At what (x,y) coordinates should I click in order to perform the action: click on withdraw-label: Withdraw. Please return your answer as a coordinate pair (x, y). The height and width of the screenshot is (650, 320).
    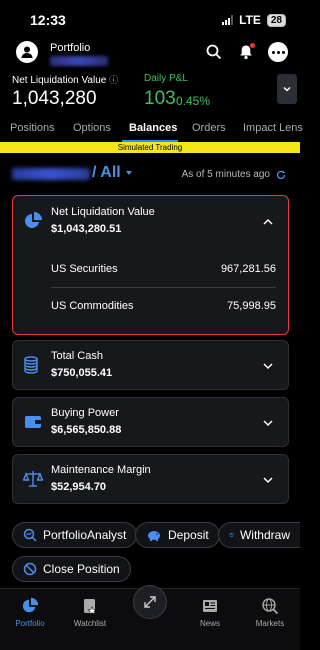
    Looking at the image, I should click on (264, 535).